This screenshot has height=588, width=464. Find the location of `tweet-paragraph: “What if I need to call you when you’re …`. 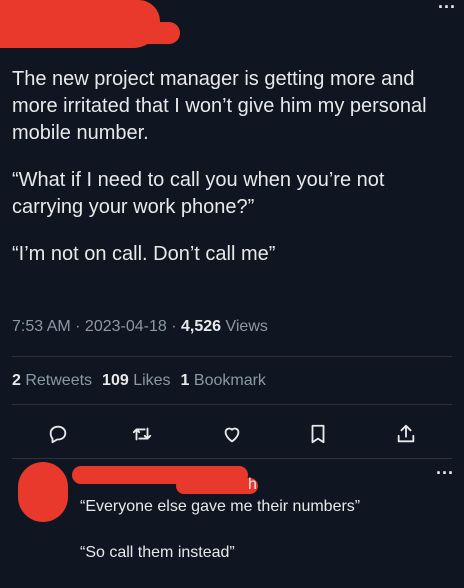

tweet-paragraph: “What if I need to call you when you’re … is located at coordinates (198, 193).